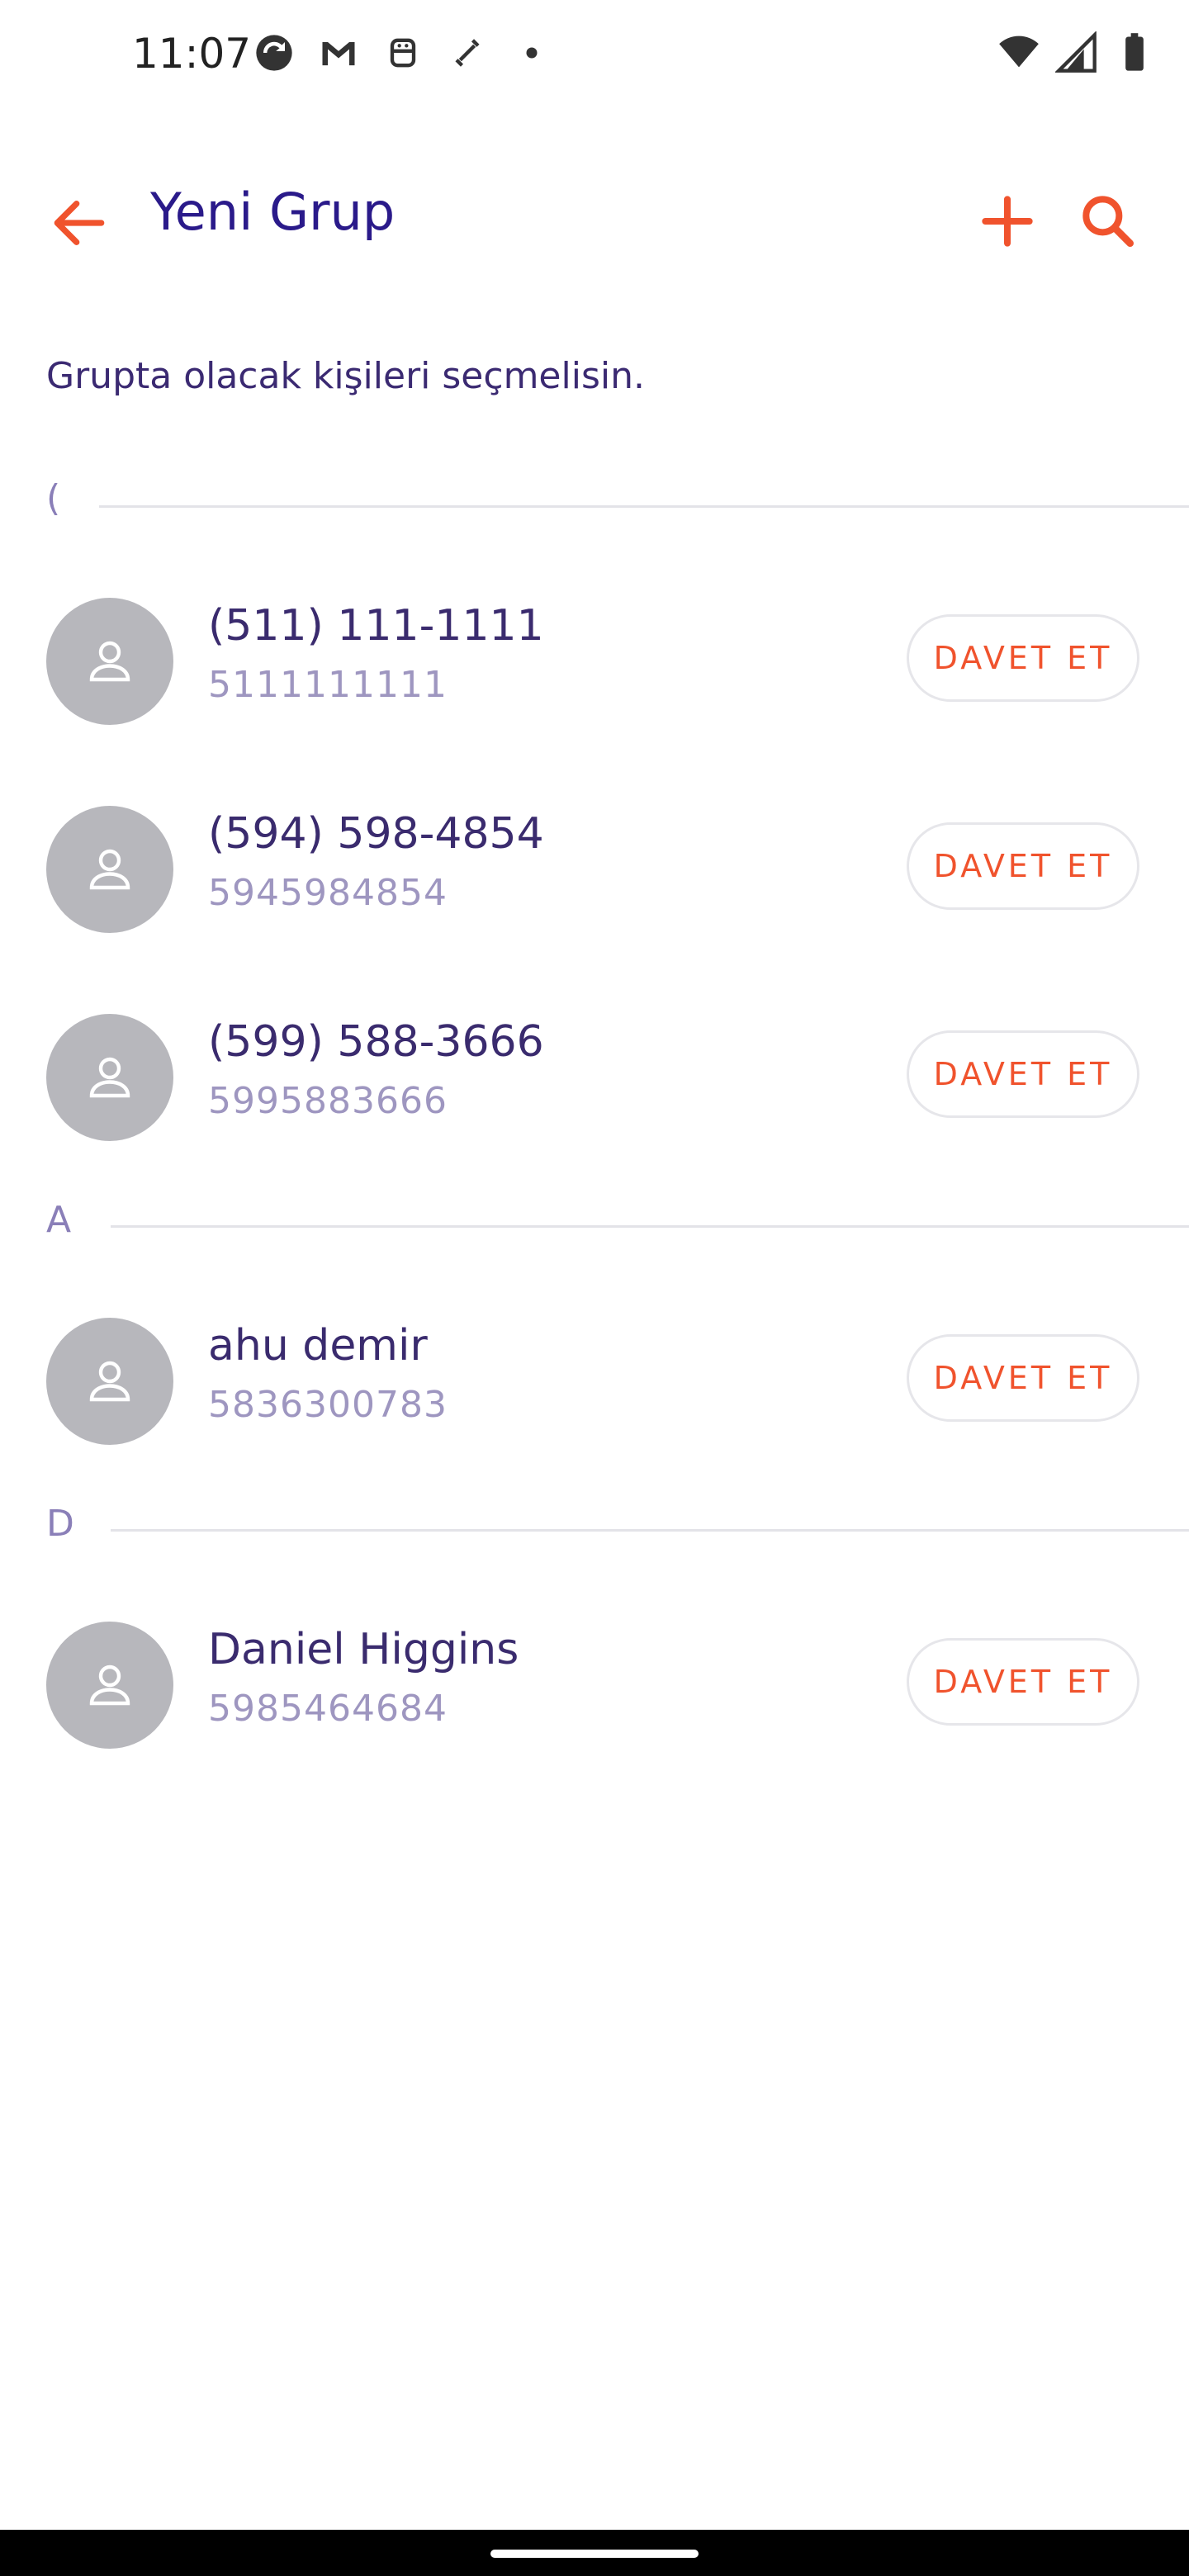 This screenshot has height=2576, width=1189. I want to click on gmail-icon, so click(338, 54).